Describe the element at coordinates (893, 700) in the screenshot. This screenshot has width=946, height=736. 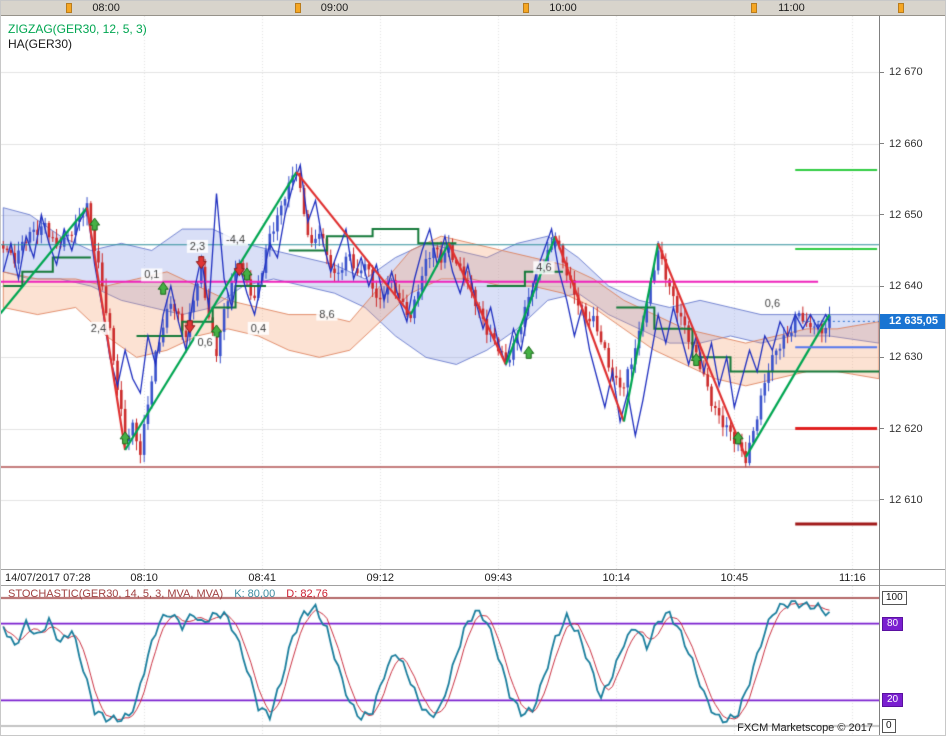
I see `stoch-level-badge: 20` at that location.